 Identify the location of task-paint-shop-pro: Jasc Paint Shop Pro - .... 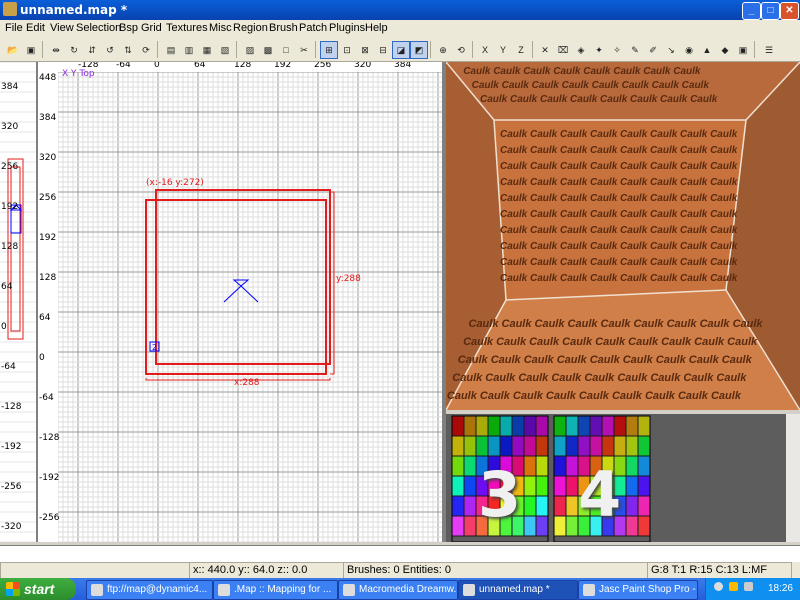
(638, 590).